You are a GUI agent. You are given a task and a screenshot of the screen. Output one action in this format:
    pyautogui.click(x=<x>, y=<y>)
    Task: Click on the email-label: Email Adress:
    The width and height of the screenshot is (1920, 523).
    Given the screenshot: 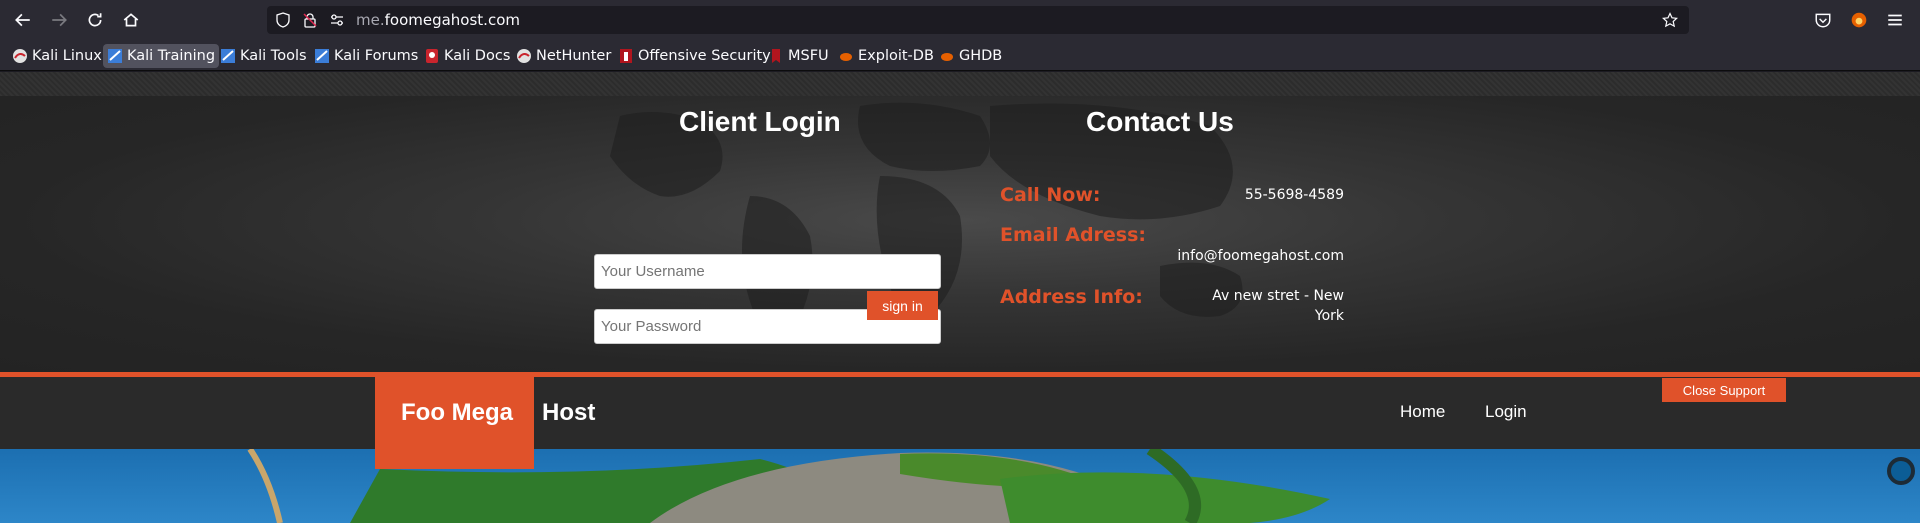 What is the action you would take?
    pyautogui.click(x=1073, y=235)
    